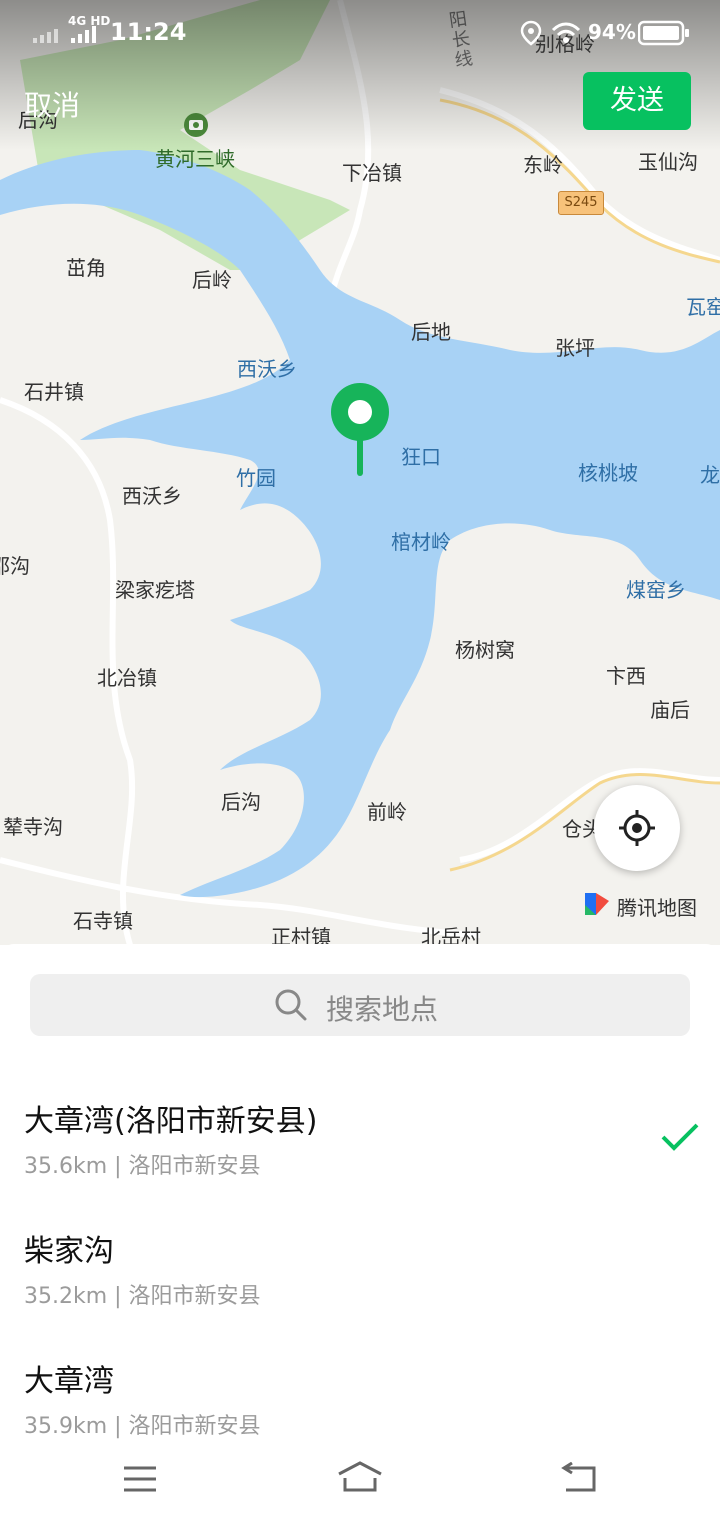 The image size is (720, 1520). I want to click on item-title: 柴家沟, so click(69, 1251).